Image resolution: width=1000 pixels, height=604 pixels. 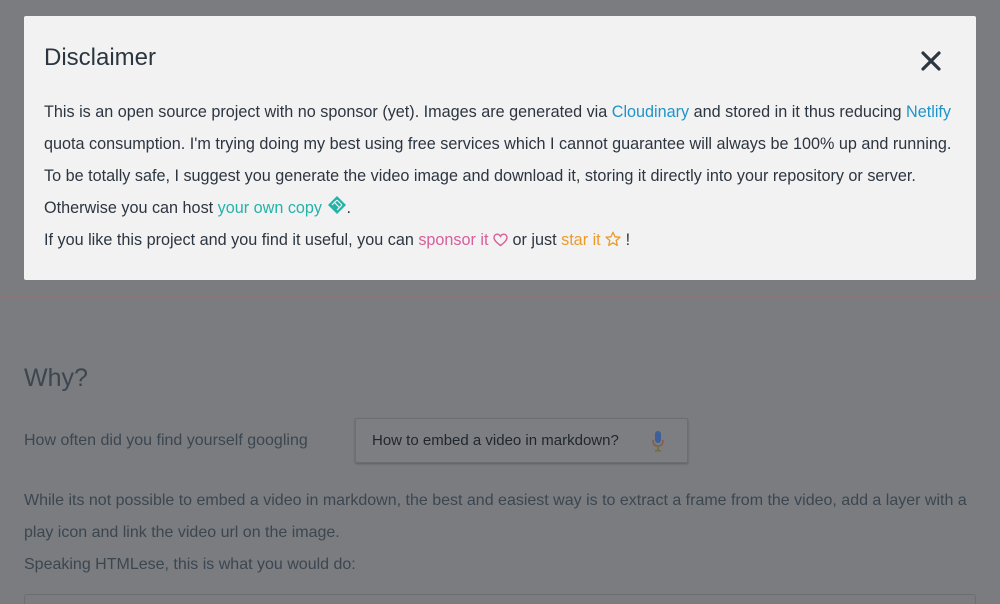 I want to click on disclaimer-text-part: and stored in it thus reducing, so click(x=798, y=112).